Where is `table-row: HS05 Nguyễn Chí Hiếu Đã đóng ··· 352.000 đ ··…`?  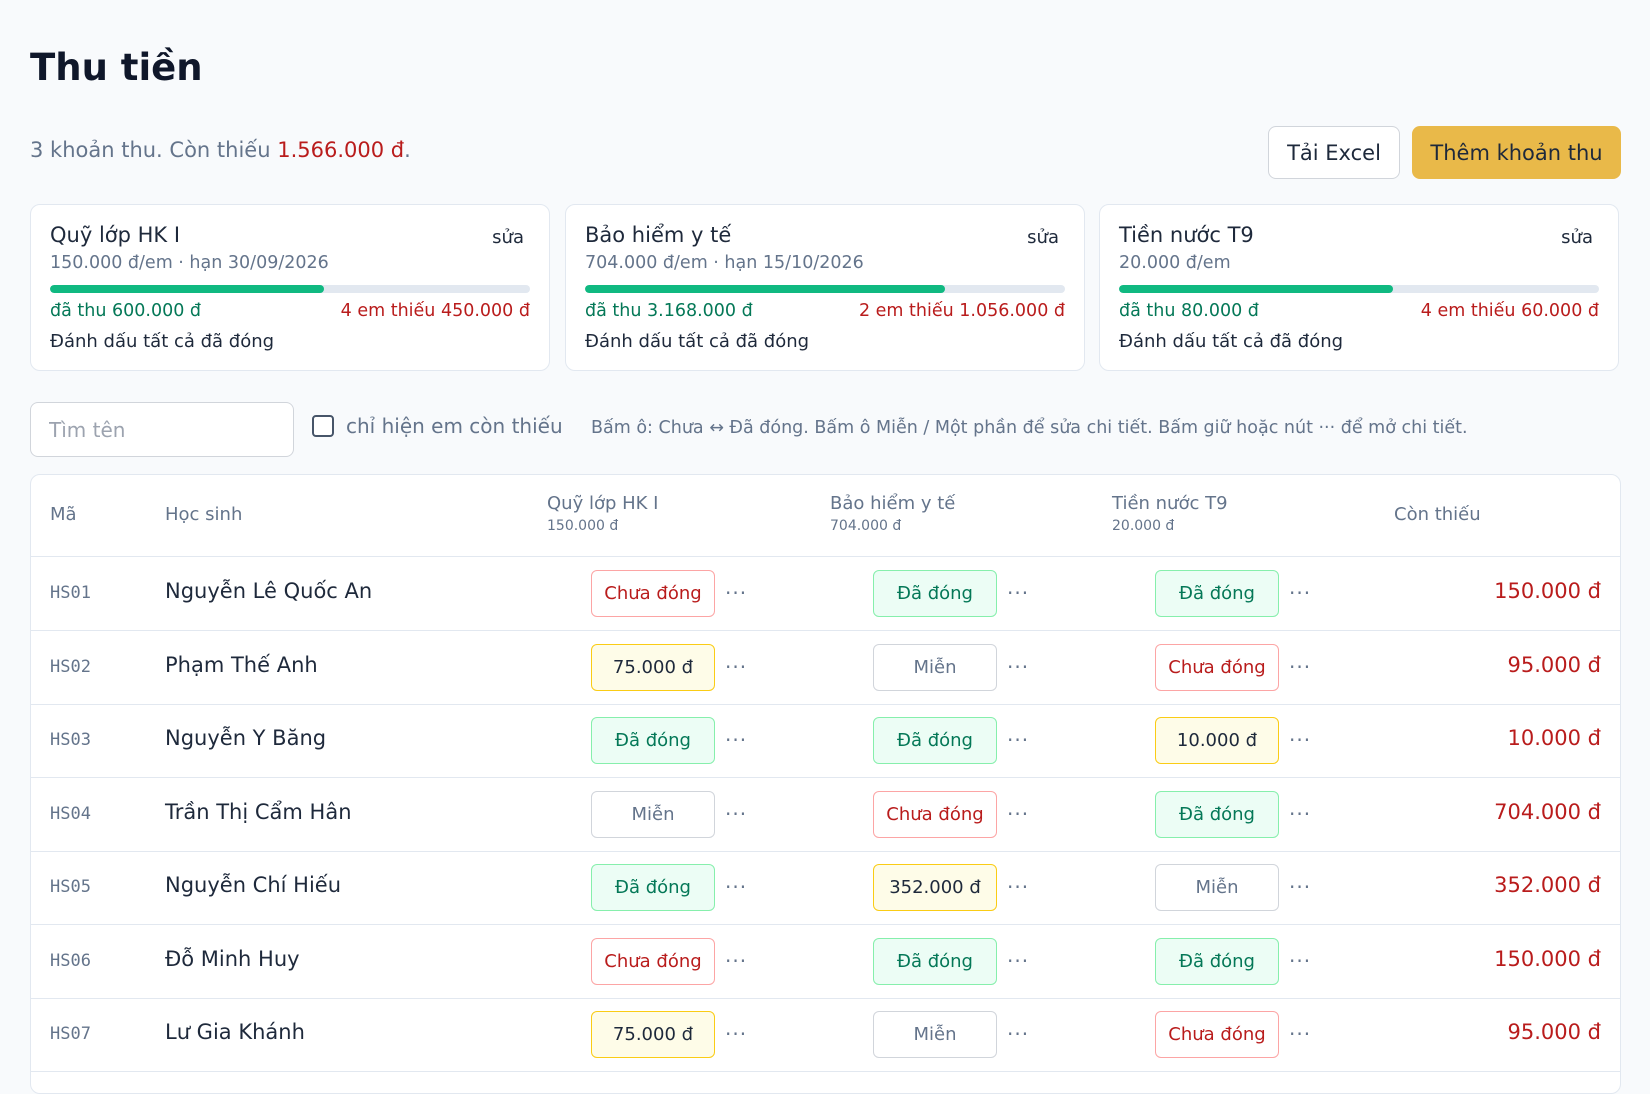
table-row: HS05 Nguyễn Chí Hiếu Đã đóng ··· 352.000 đ ··… is located at coordinates (825, 888).